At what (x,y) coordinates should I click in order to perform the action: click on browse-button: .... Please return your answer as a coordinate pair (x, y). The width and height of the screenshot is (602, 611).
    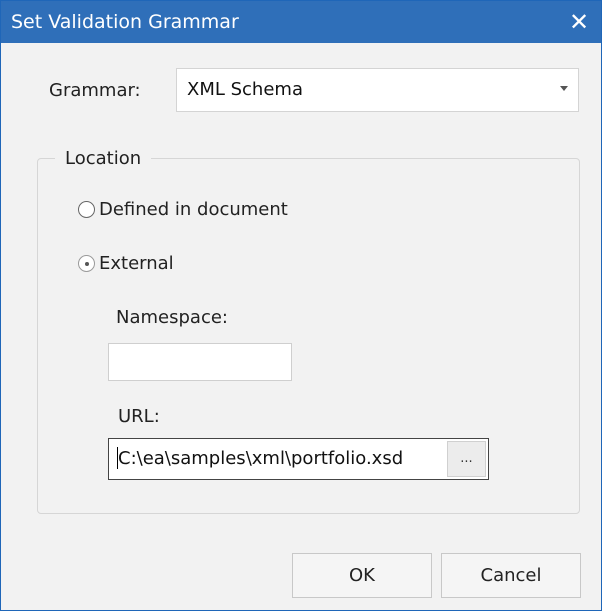
    Looking at the image, I should click on (466, 459).